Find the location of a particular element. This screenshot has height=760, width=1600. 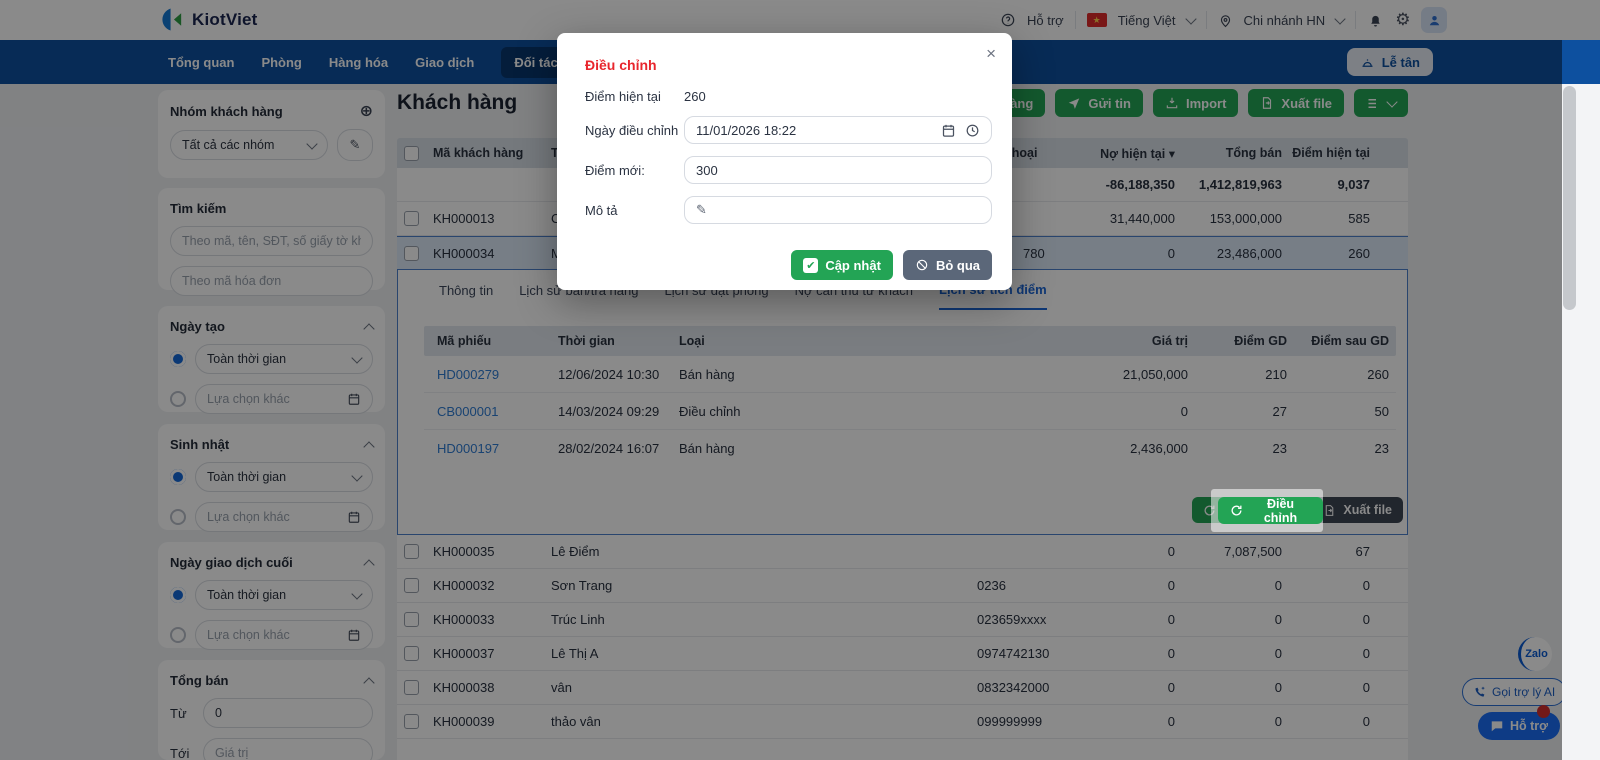

close-icon: × is located at coordinates (991, 53).